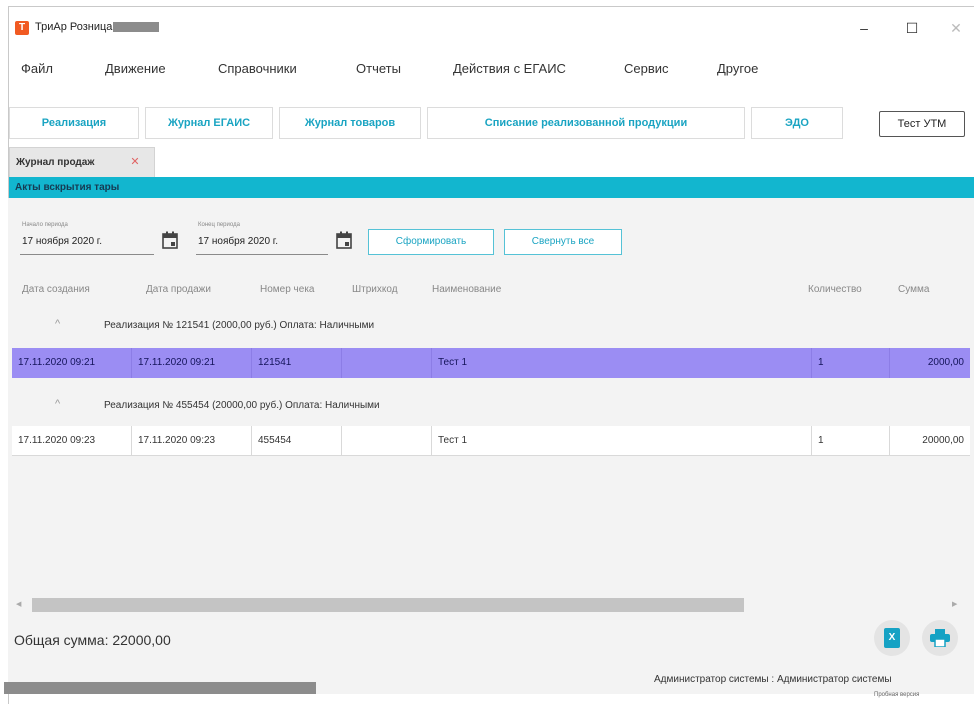 The height and width of the screenshot is (704, 974). What do you see at coordinates (864, 28) in the screenshot?
I see `minimize-button: –` at bounding box center [864, 28].